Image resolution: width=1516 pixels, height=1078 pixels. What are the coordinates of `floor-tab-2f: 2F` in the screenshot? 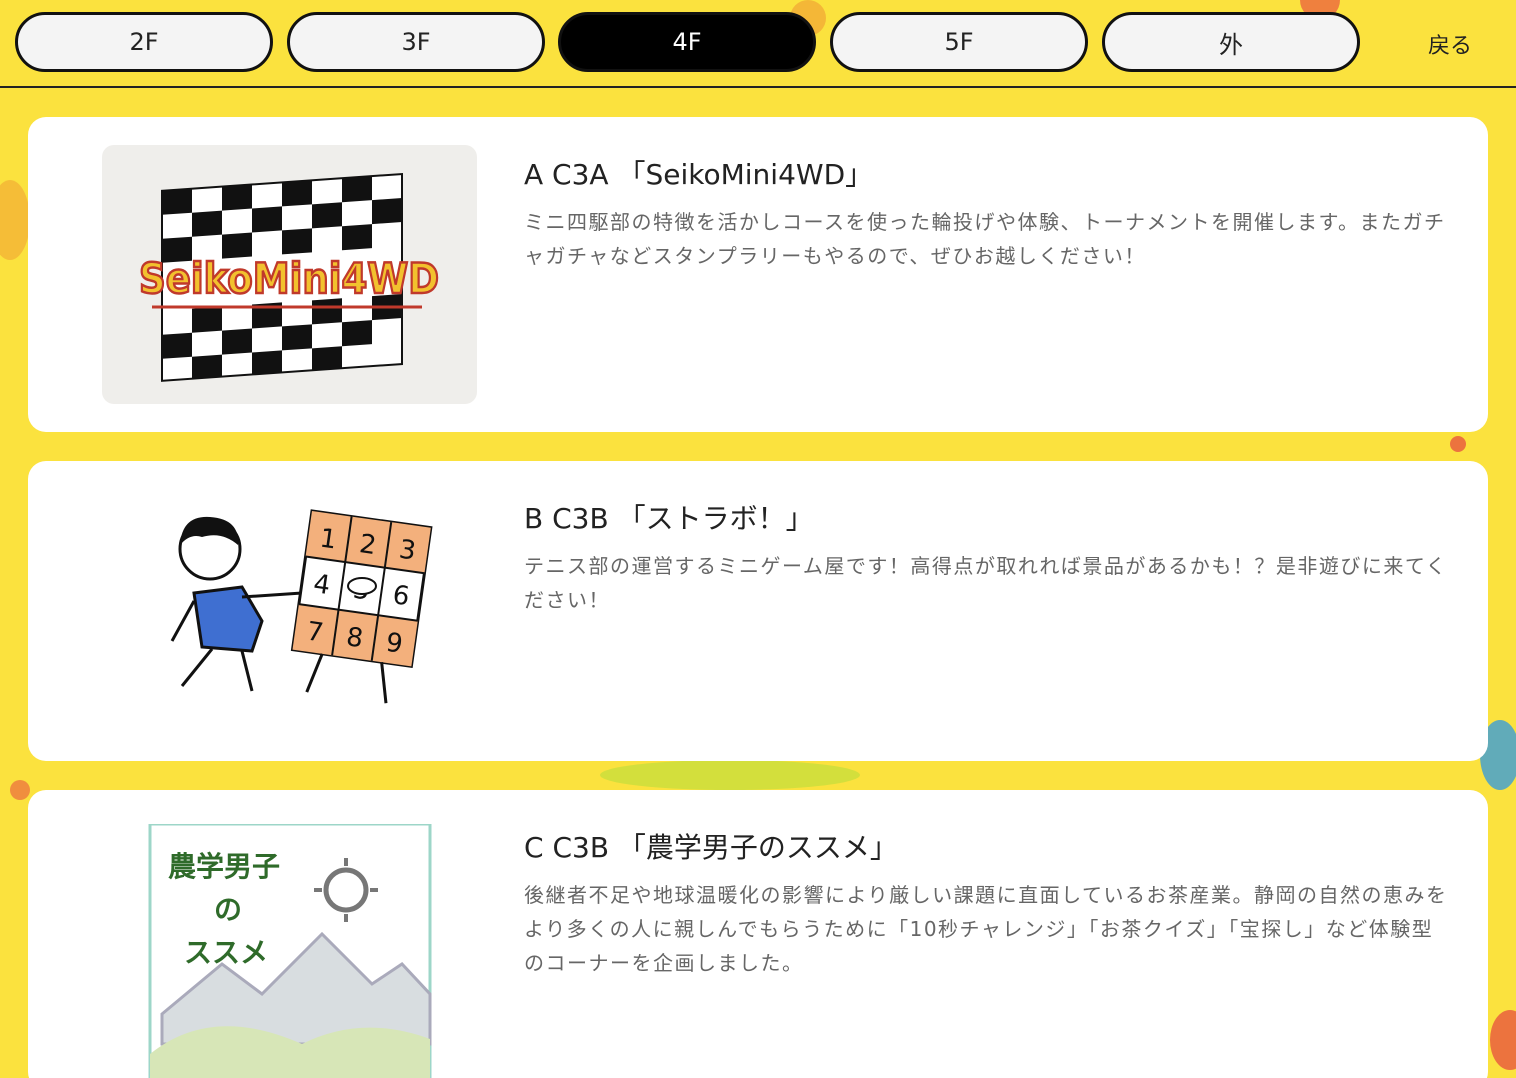 It's located at (144, 42).